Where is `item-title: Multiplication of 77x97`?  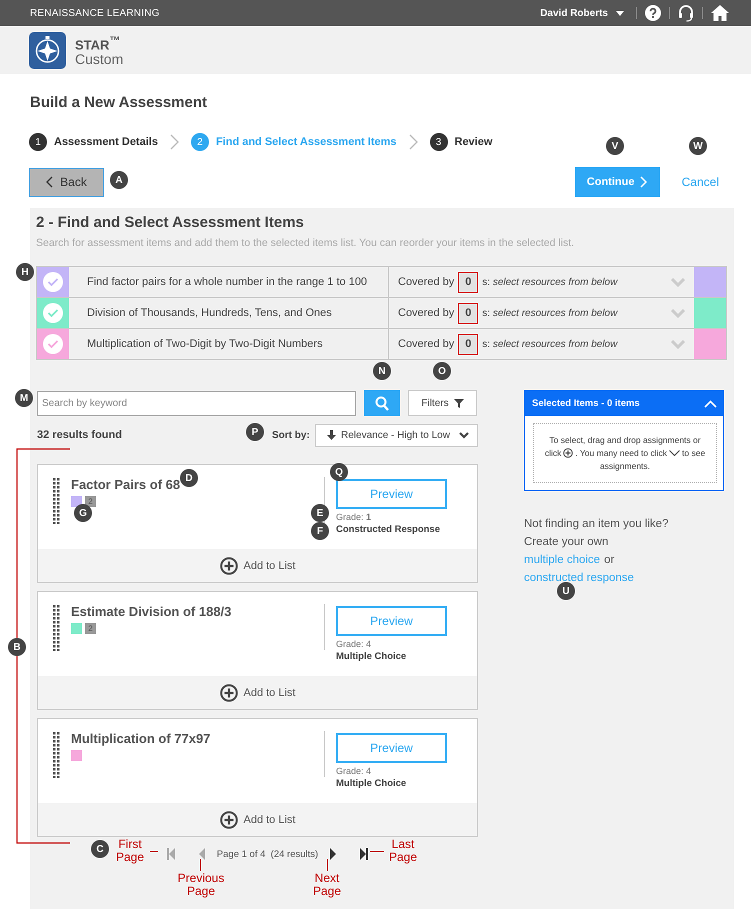
item-title: Multiplication of 77x97 is located at coordinates (140, 739).